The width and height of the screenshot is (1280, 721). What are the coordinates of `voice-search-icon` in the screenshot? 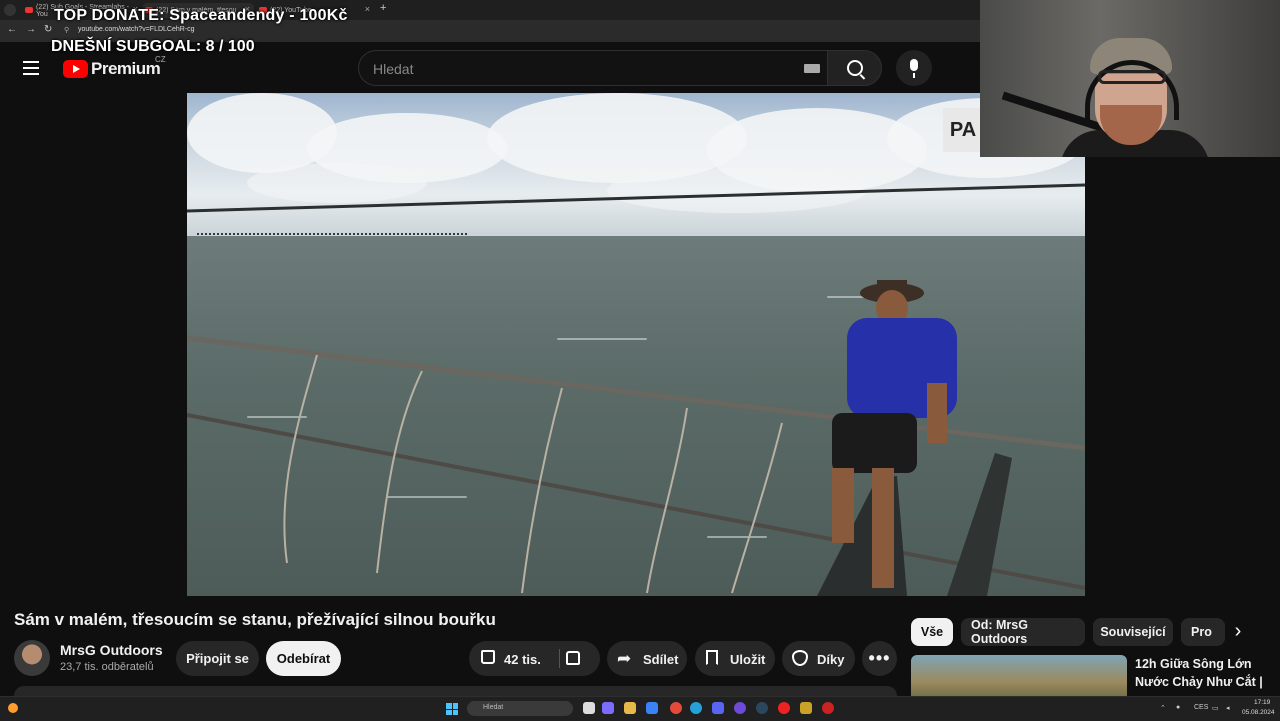 It's located at (914, 68).